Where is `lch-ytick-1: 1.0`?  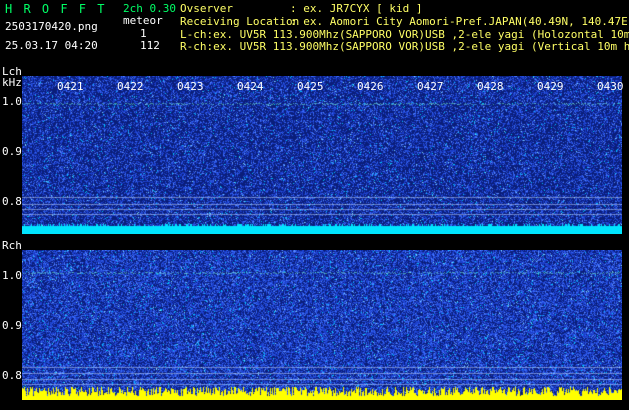 lch-ytick-1: 1.0 is located at coordinates (12, 101).